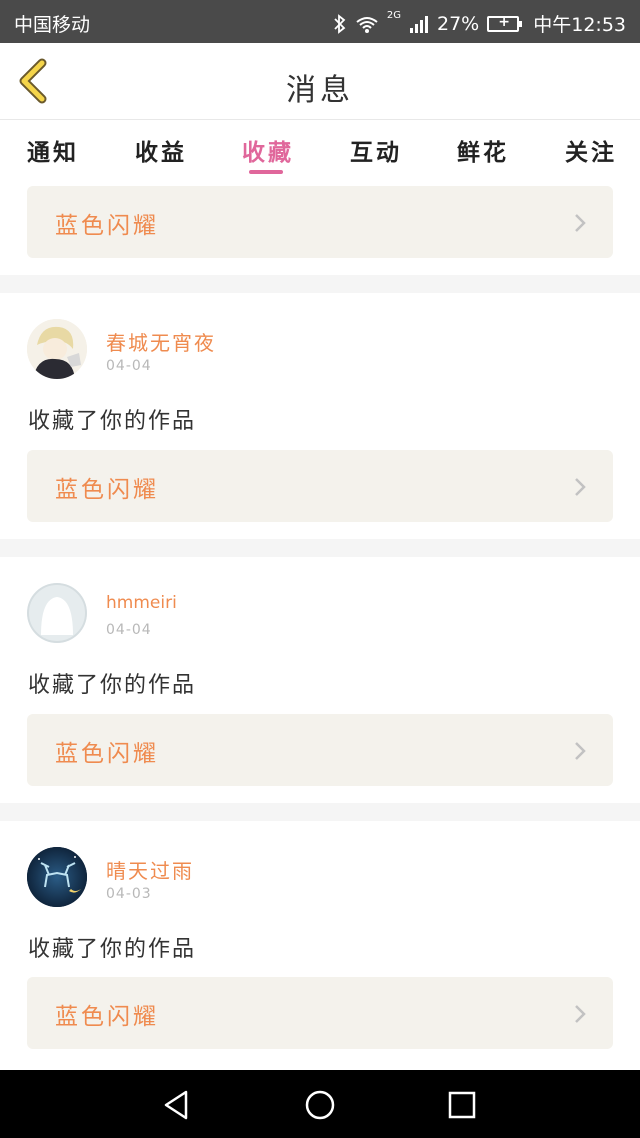 This screenshot has width=640, height=1138. I want to click on deer-night-avatar, so click(57, 877).